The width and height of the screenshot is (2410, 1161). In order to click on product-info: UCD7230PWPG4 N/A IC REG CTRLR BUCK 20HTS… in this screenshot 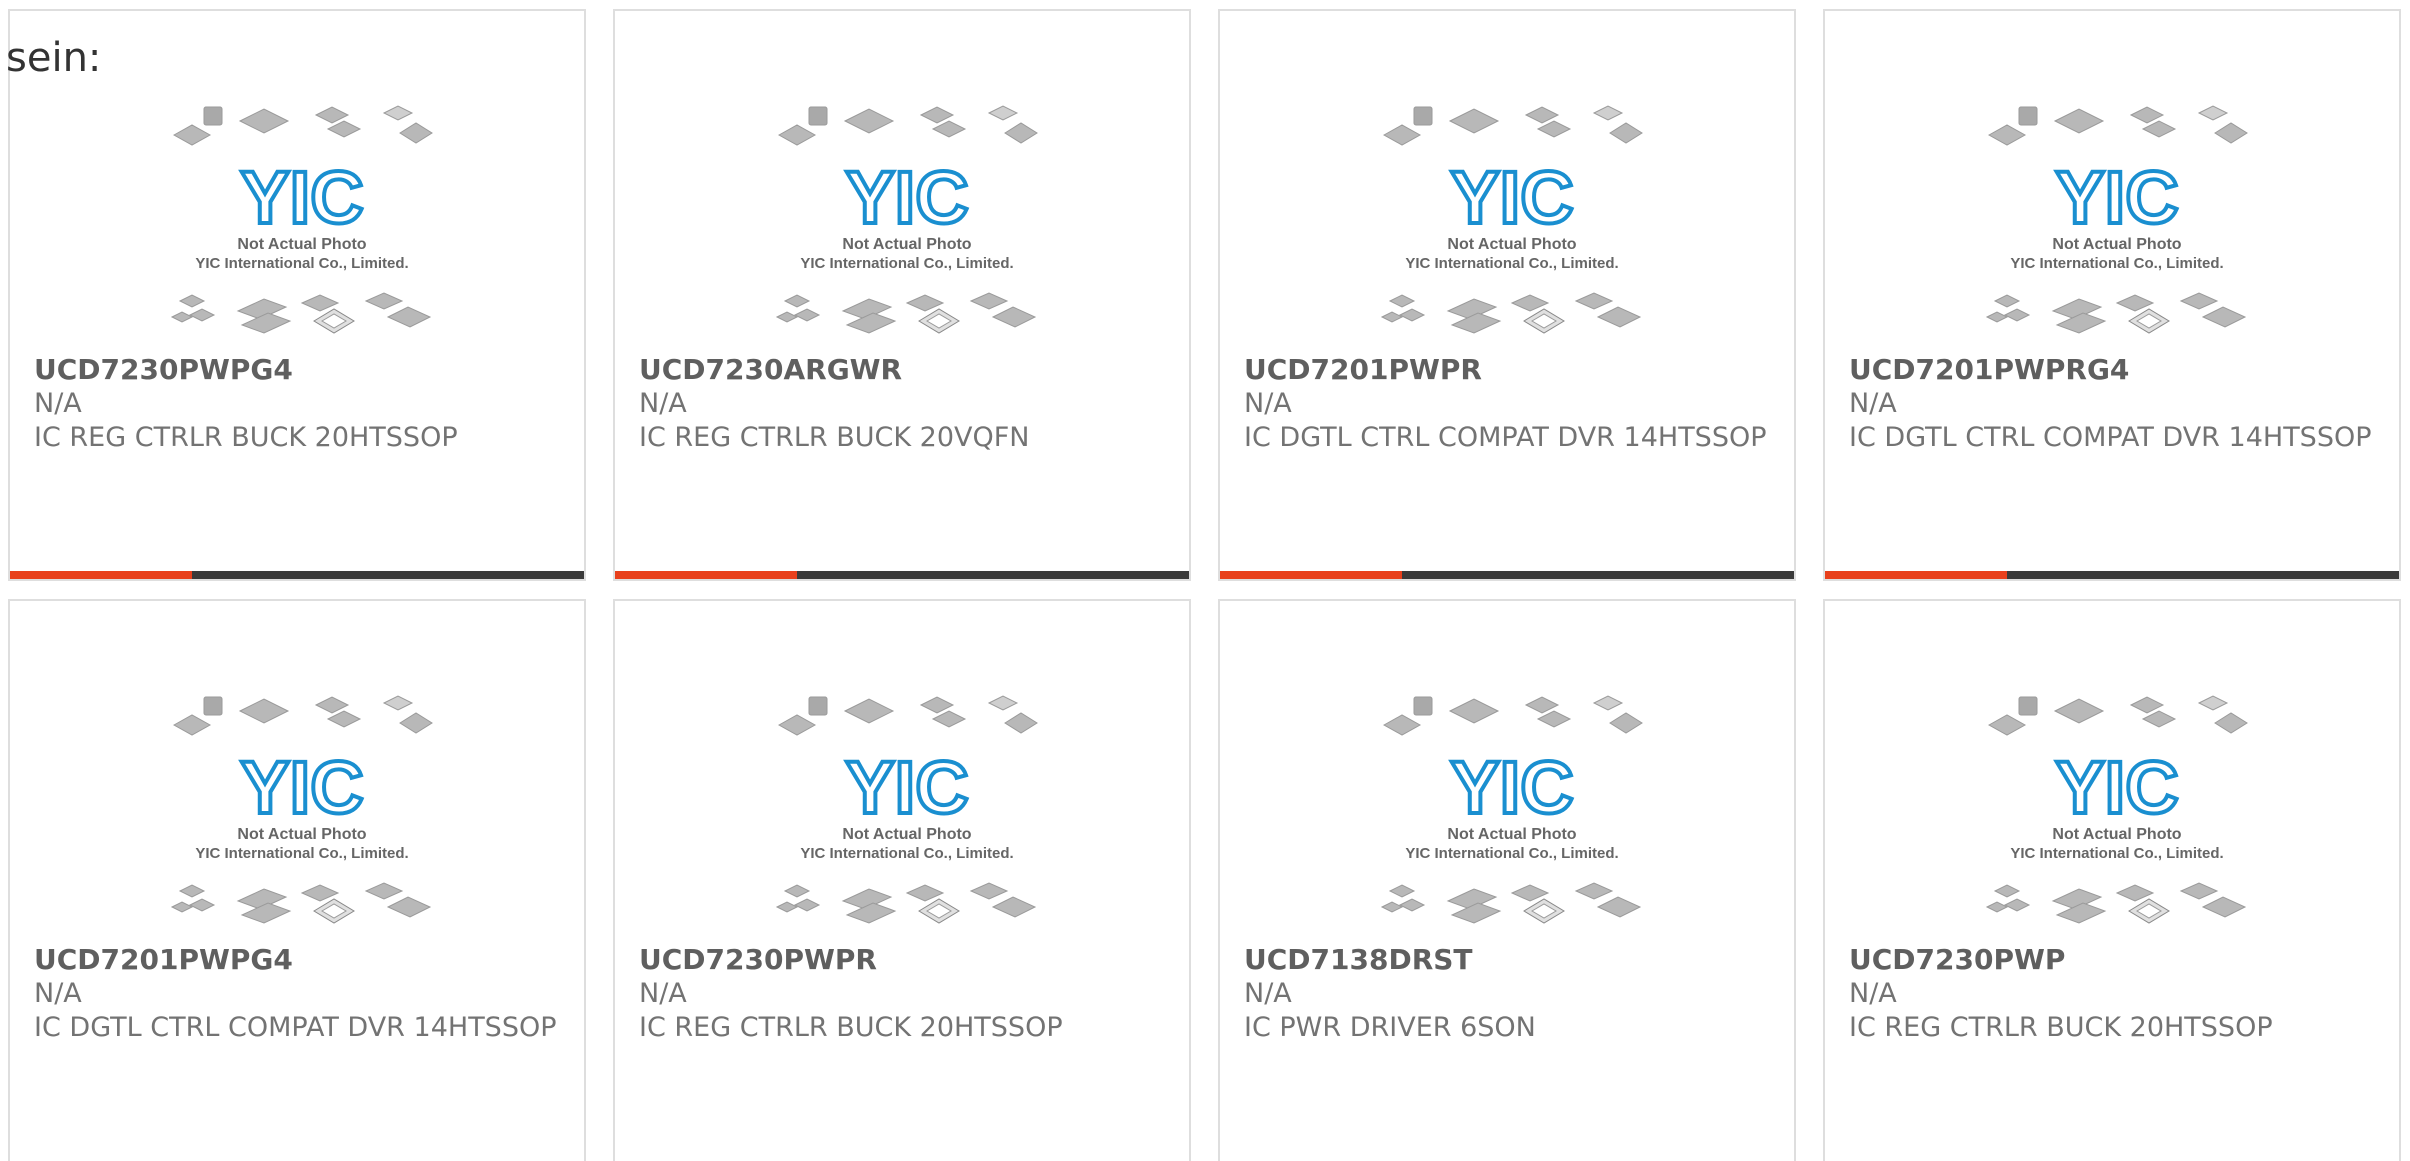, I will do `click(299, 404)`.